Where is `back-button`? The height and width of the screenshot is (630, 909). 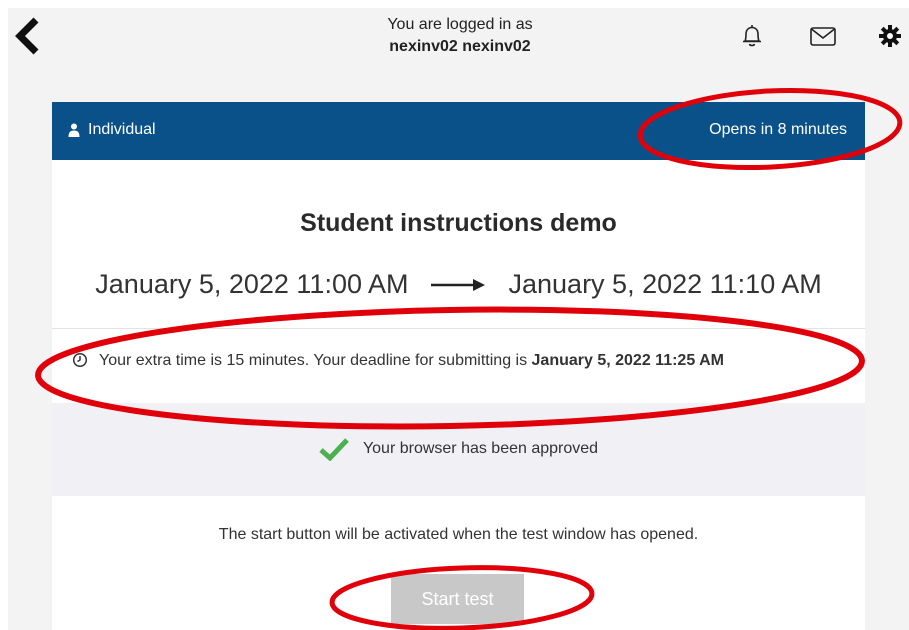
back-button is located at coordinates (29, 36).